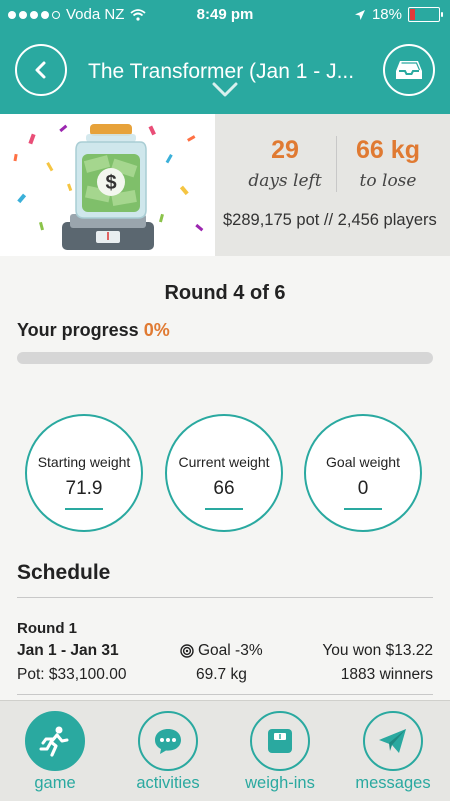 The height and width of the screenshot is (801, 450). What do you see at coordinates (187, 651) in the screenshot?
I see `target-icon` at bounding box center [187, 651].